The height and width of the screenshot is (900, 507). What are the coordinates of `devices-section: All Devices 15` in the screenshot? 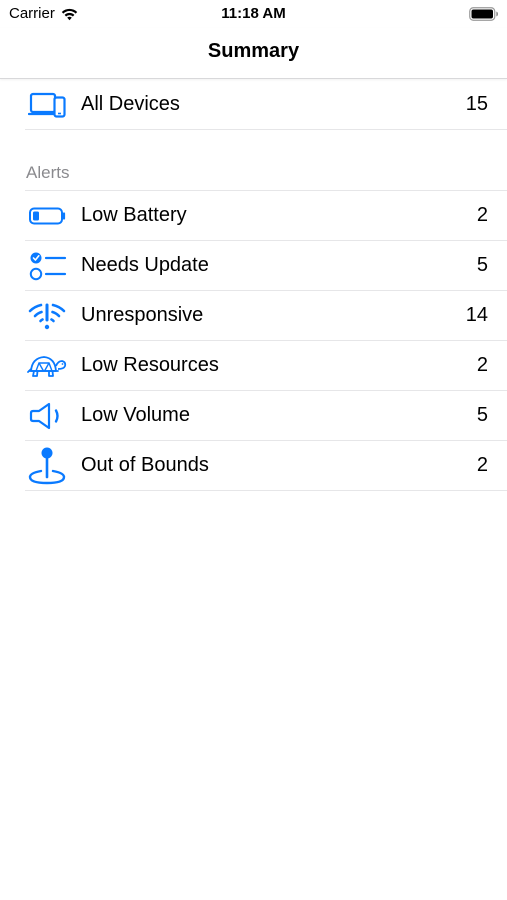 It's located at (253, 105).